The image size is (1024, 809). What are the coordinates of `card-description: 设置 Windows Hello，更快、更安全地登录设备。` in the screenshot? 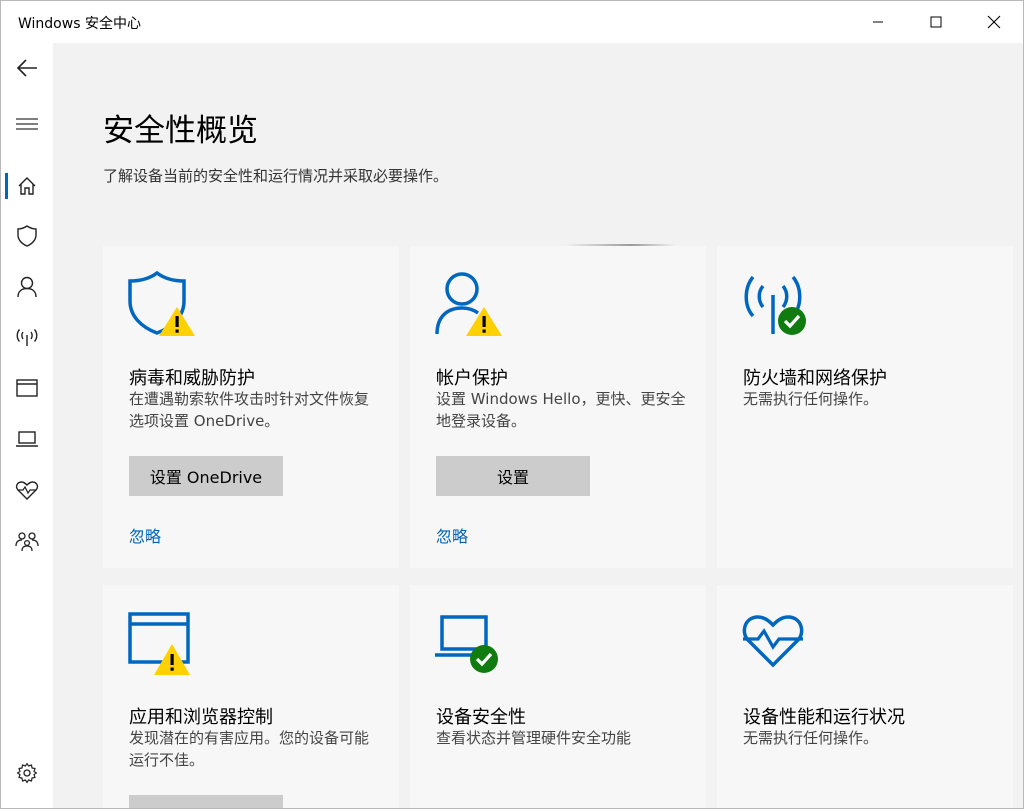 It's located at (561, 410).